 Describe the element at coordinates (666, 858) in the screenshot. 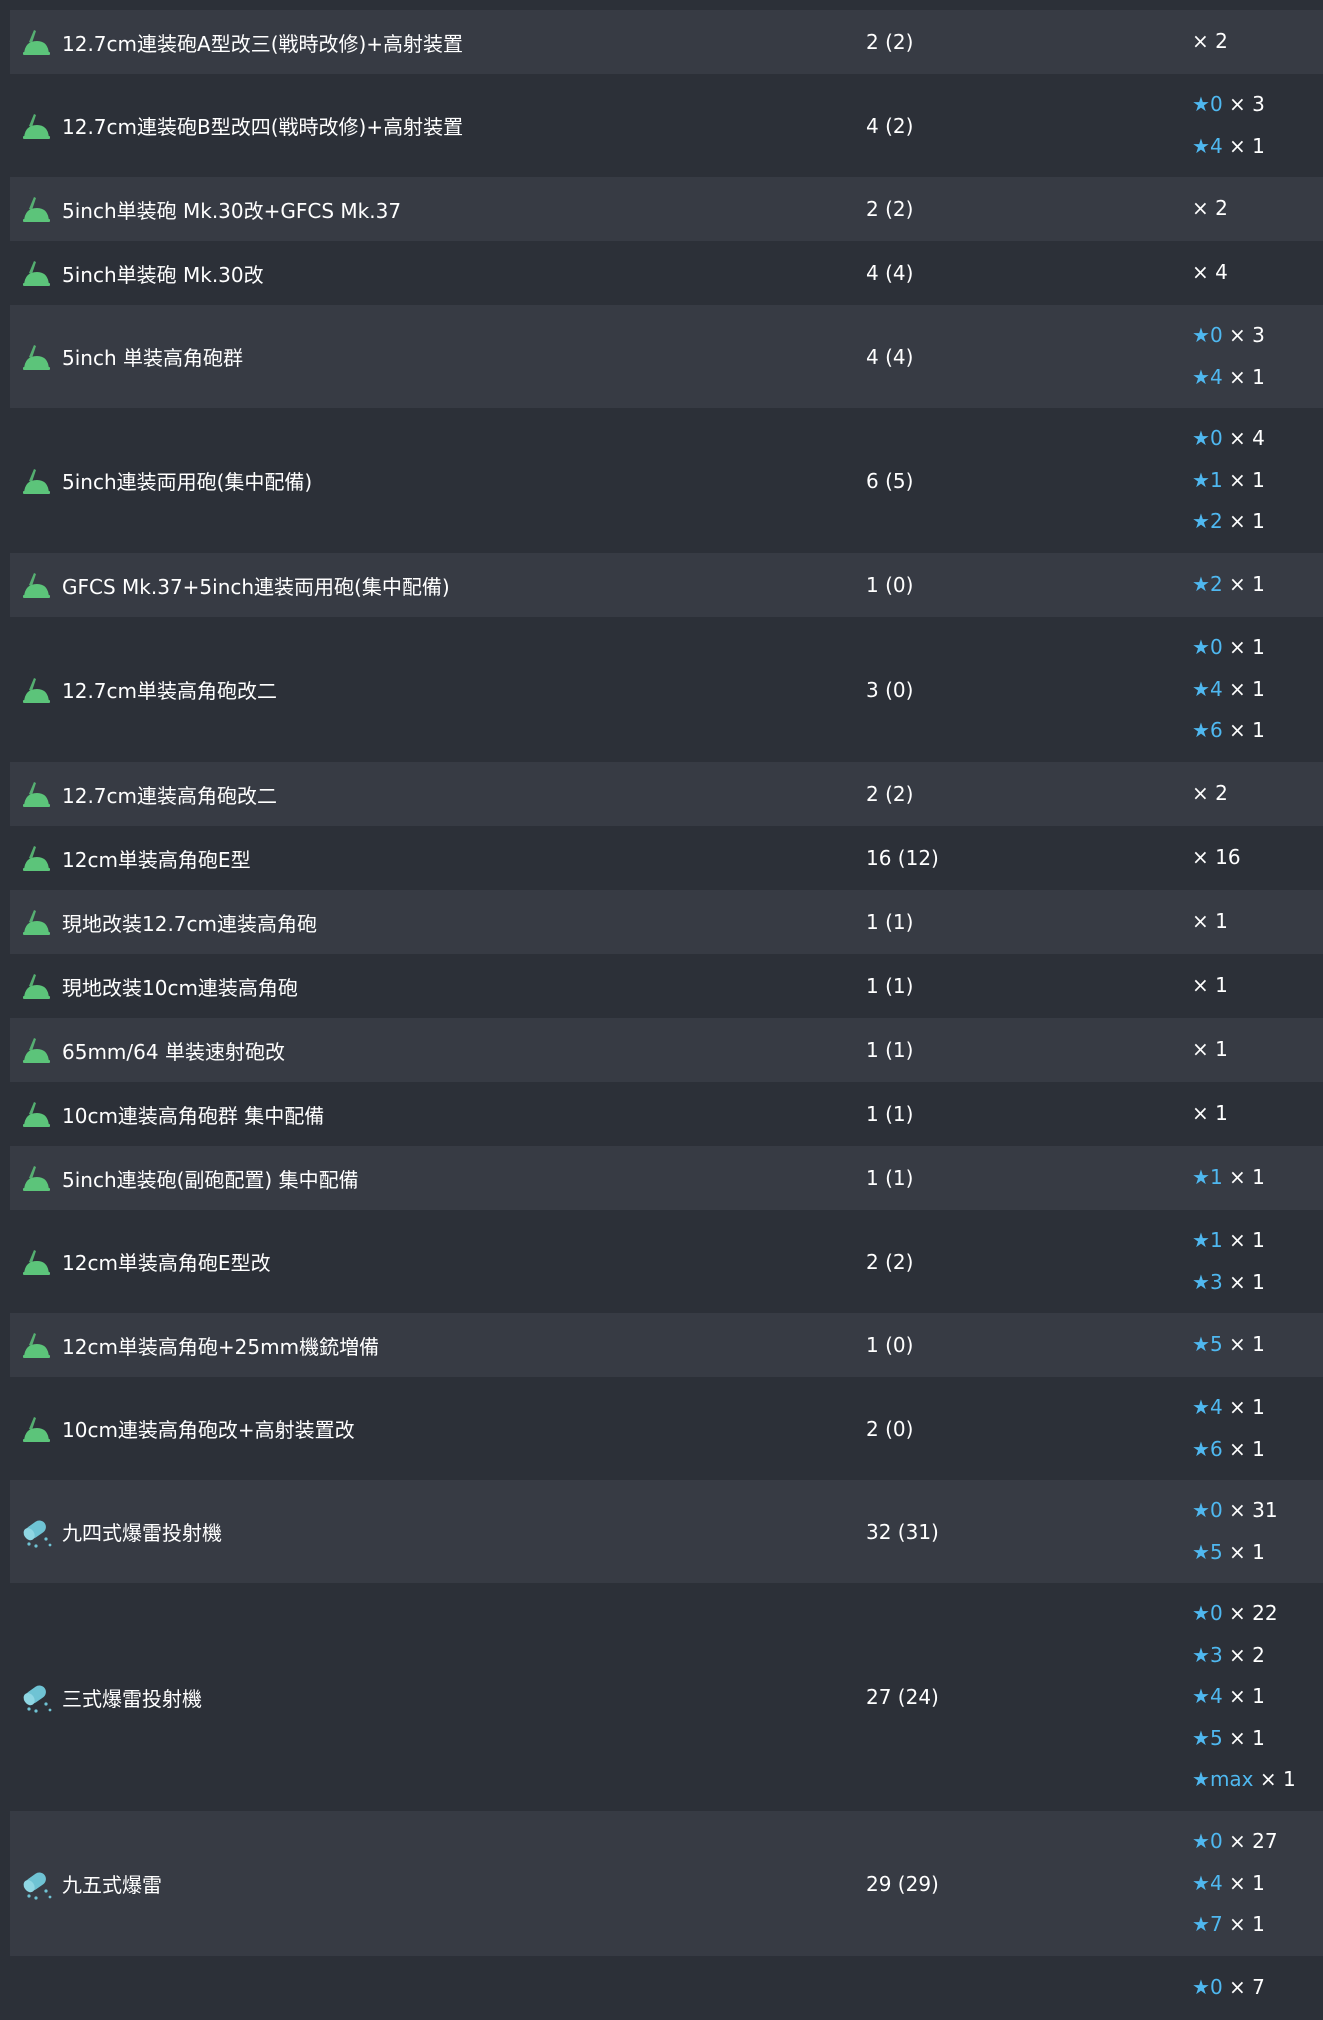

I see `table-row: 12cm単装高角砲E型 16 (12) × 16` at that location.